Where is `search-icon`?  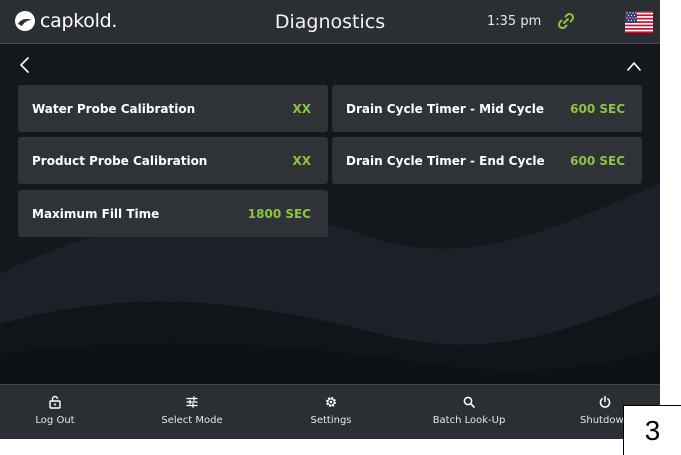 search-icon is located at coordinates (469, 402).